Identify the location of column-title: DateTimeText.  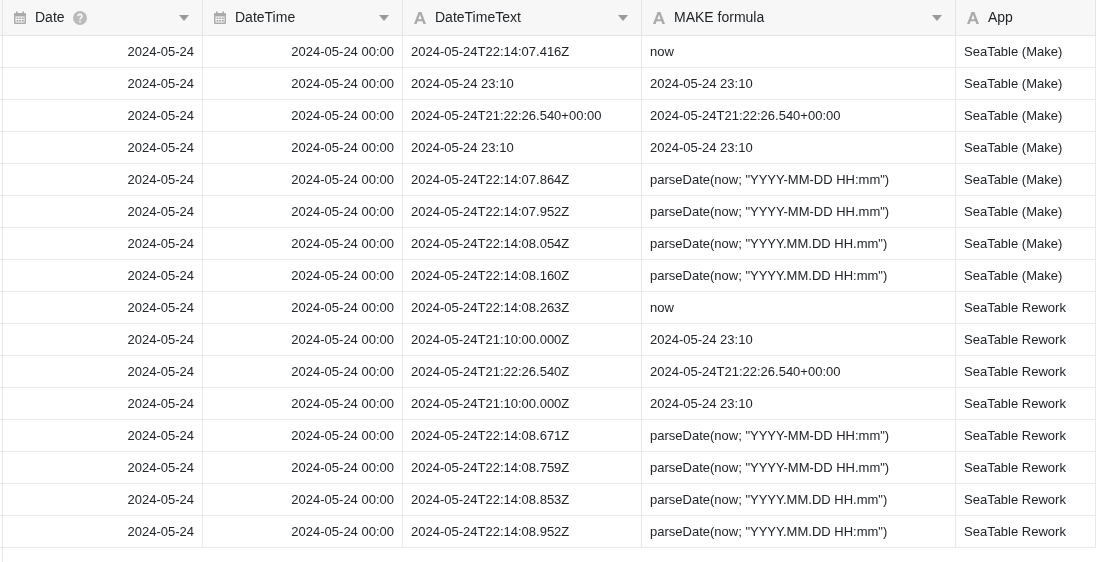
(478, 17).